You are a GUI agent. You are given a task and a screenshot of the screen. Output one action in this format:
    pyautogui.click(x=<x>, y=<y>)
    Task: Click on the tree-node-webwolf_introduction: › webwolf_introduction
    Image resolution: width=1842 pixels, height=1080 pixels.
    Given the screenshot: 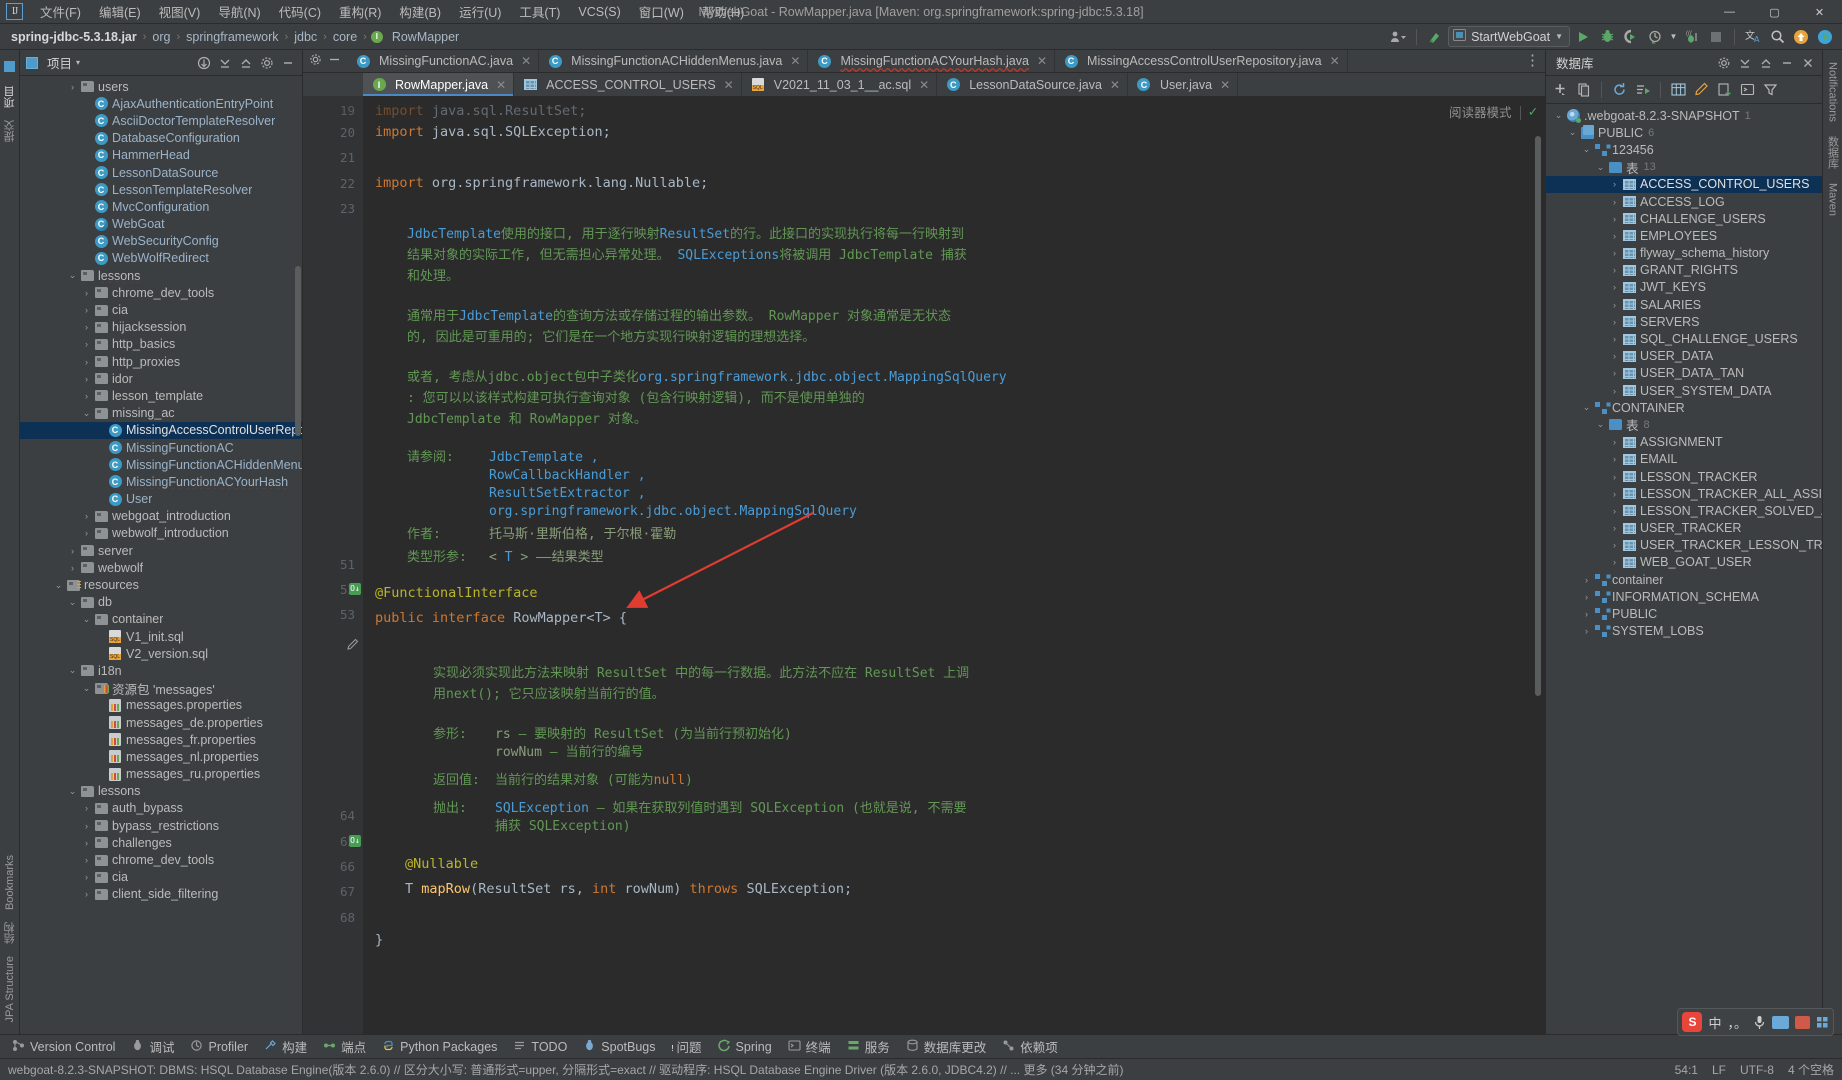 What is the action you would take?
    pyautogui.click(x=161, y=533)
    